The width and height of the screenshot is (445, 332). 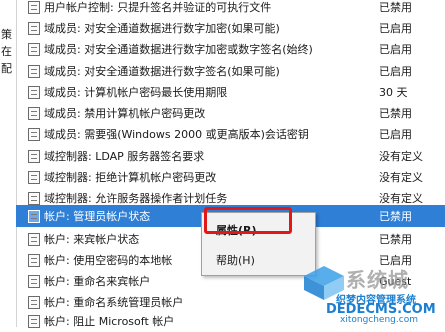 I want to click on policy-row: 域成员: 计算机帐户密码最长使用期限 30 天, so click(x=230, y=92).